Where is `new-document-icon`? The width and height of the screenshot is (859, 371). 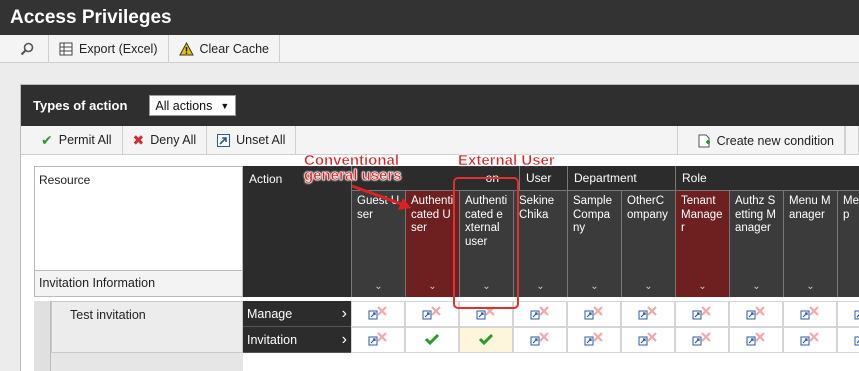
new-document-icon is located at coordinates (704, 140).